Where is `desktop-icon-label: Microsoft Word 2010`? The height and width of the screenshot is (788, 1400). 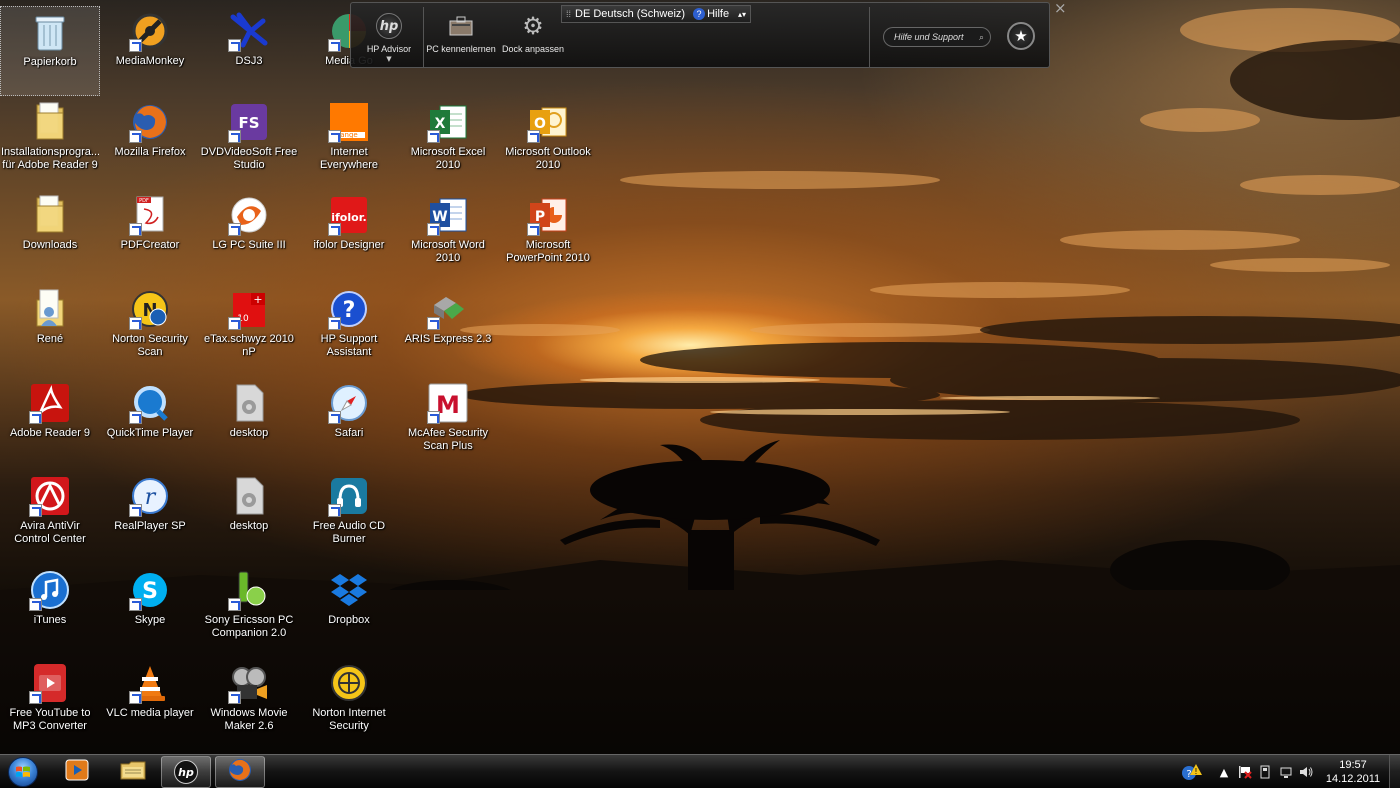 desktop-icon-label: Microsoft Word 2010 is located at coordinates (448, 251).